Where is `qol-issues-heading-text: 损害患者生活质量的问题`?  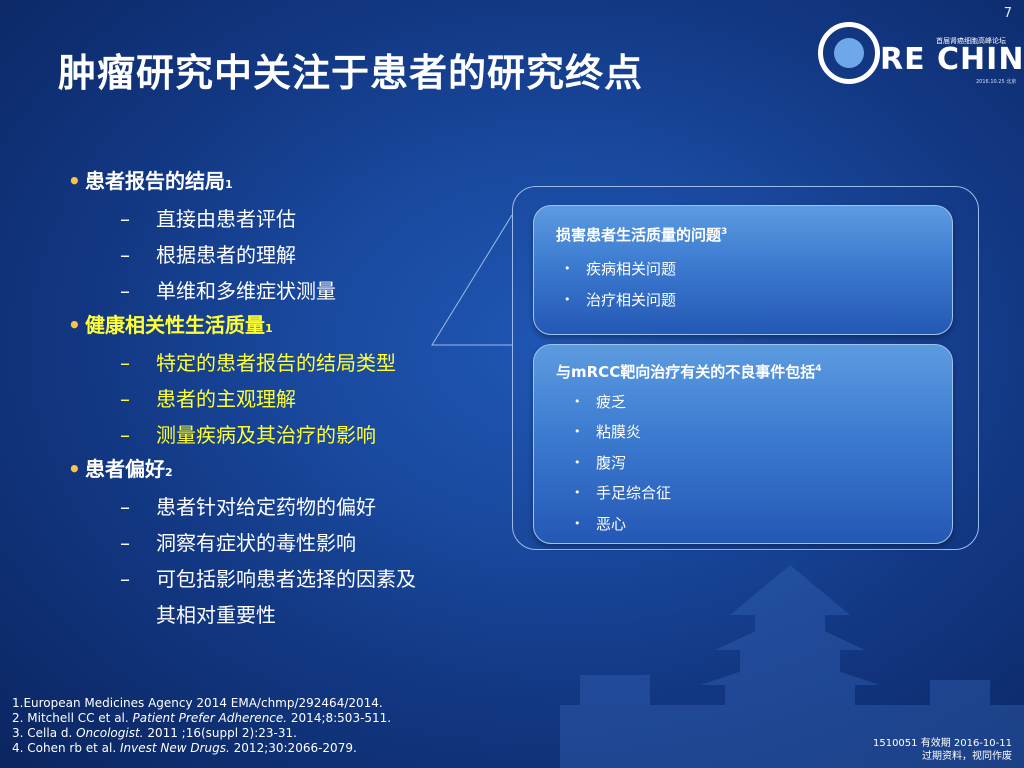
qol-issues-heading-text: 损害患者生活质量的问题 is located at coordinates (639, 235).